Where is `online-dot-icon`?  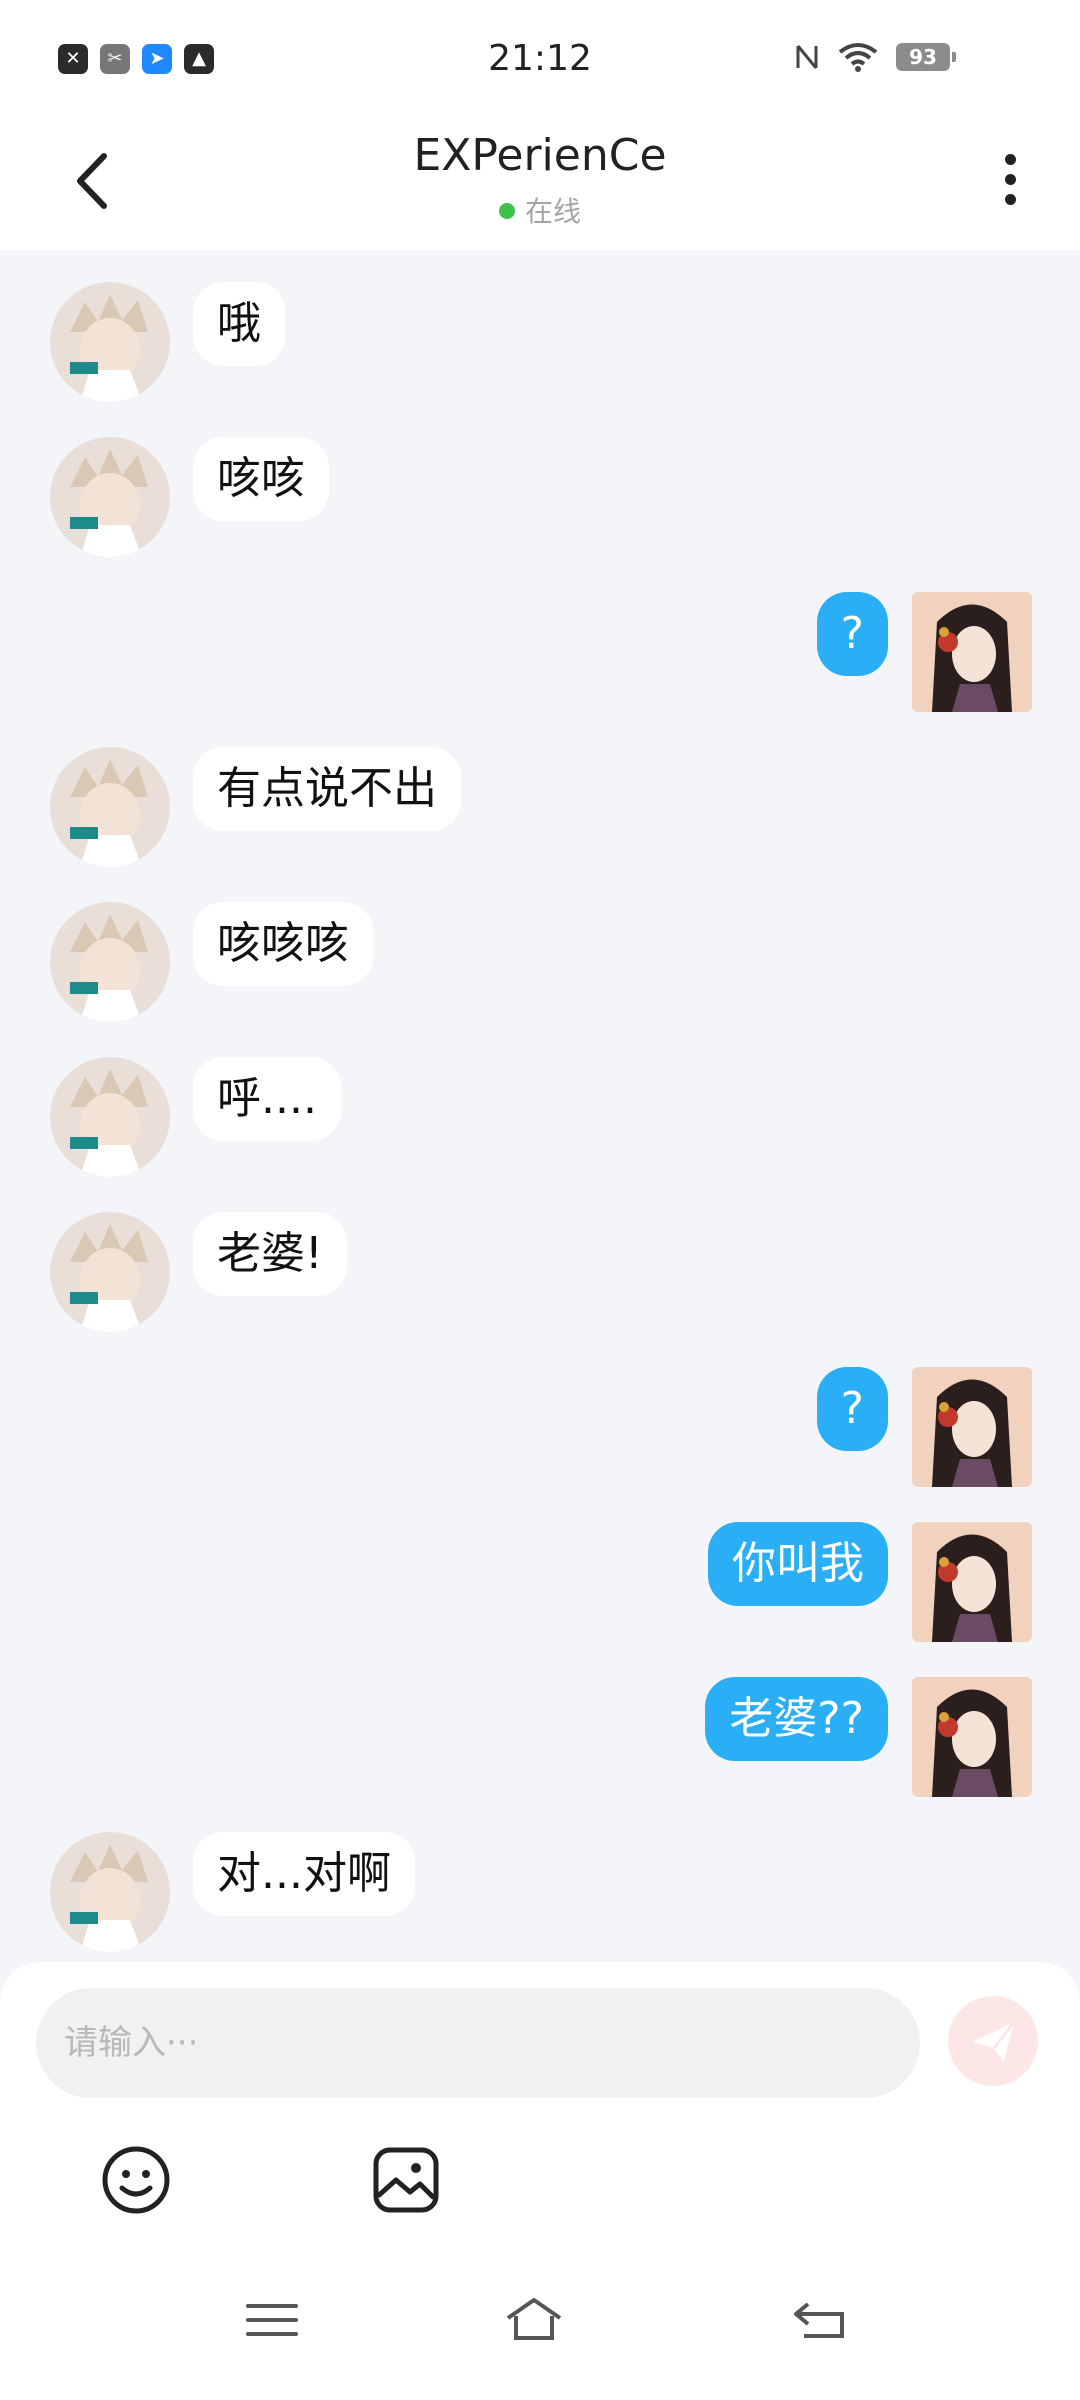 online-dot-icon is located at coordinates (506, 211).